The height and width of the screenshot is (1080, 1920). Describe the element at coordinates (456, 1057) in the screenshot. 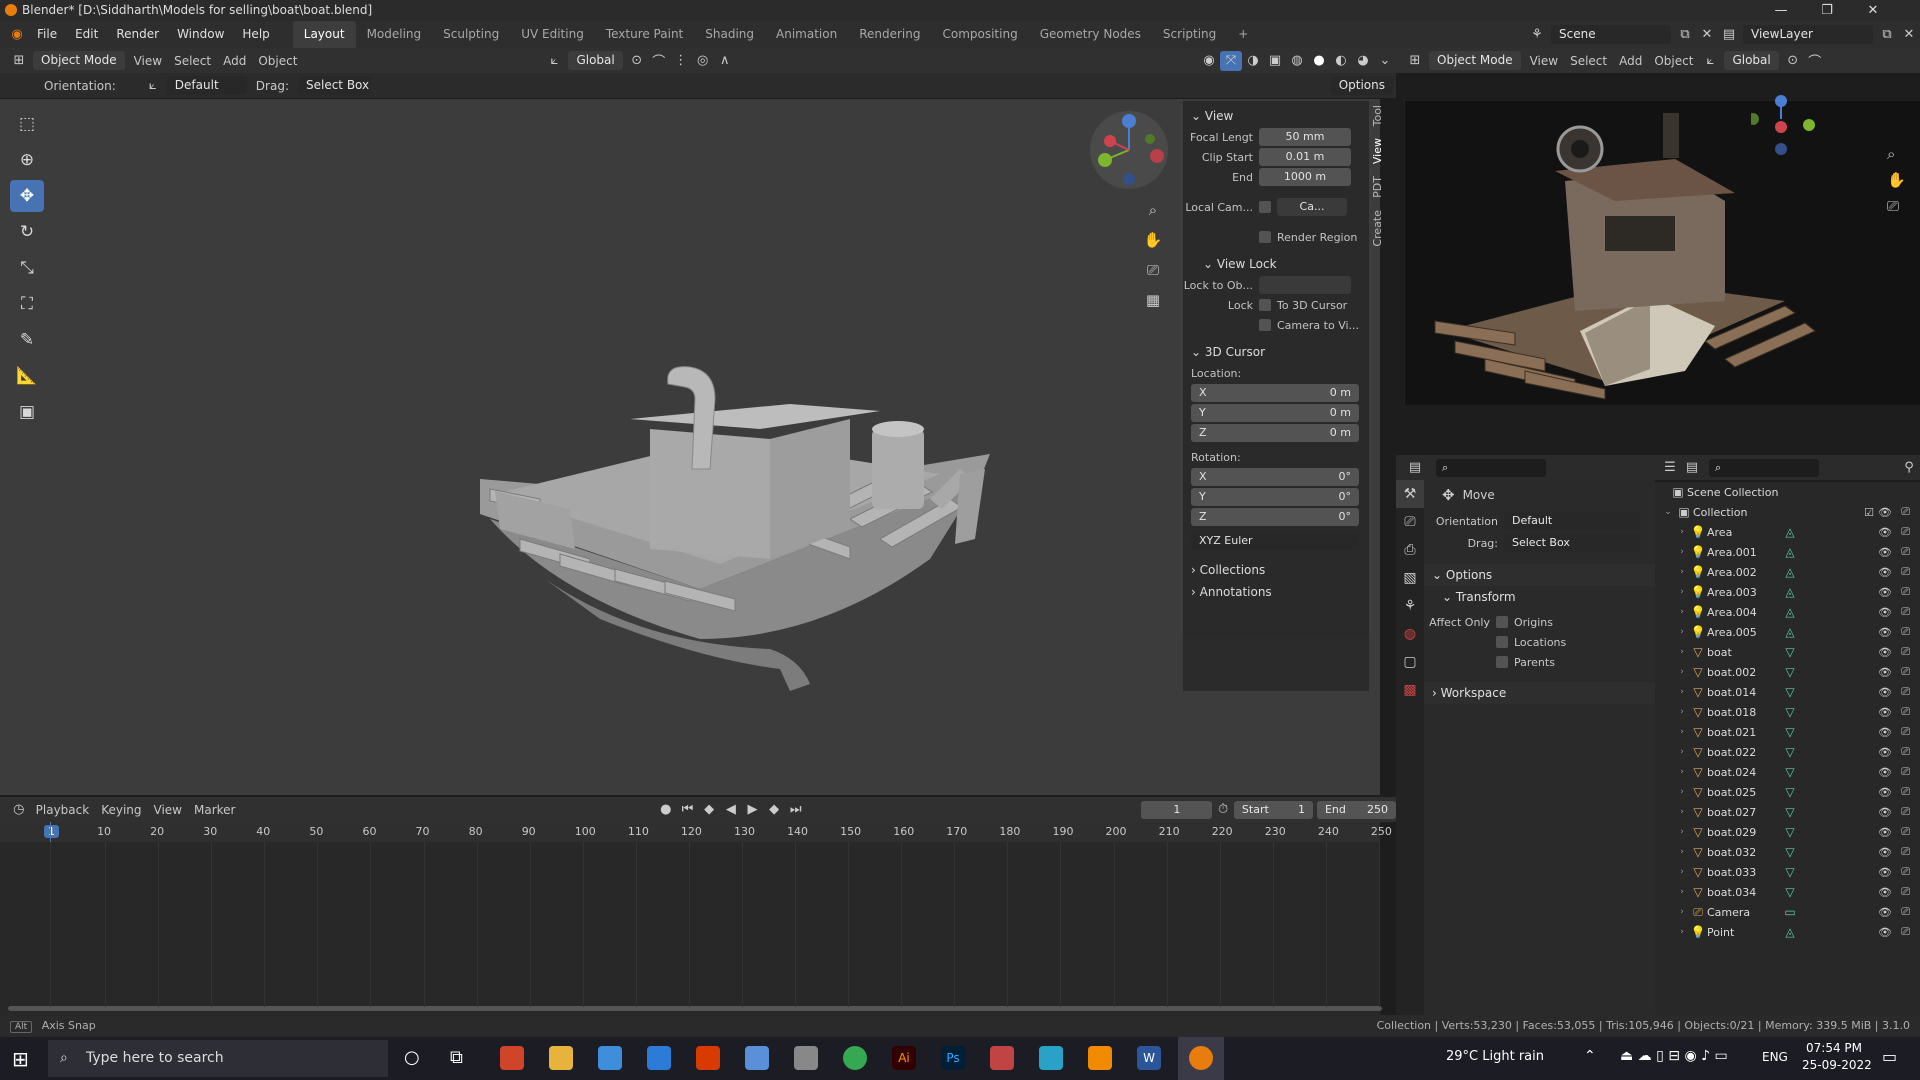

I see `task-view-icon: ⧉` at that location.